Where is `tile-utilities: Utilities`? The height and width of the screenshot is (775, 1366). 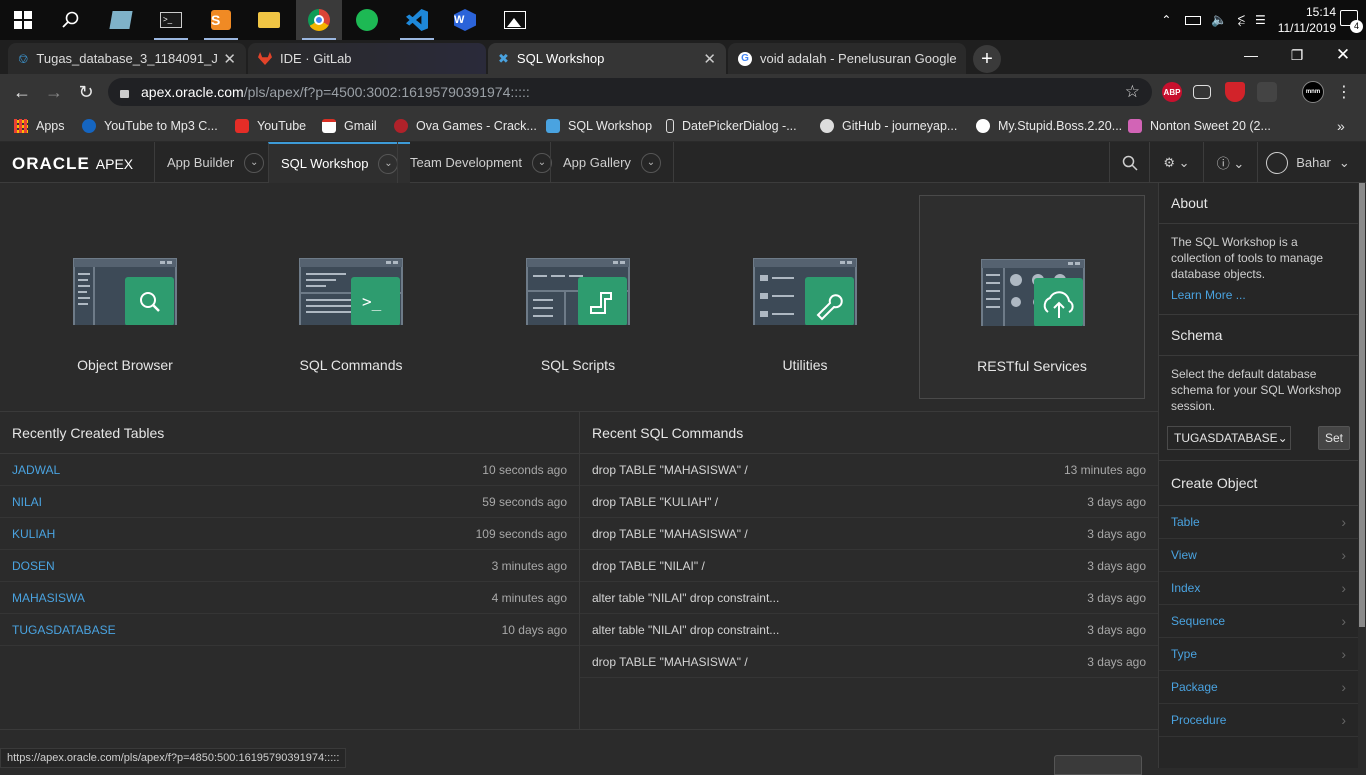 tile-utilities: Utilities is located at coordinates (805, 297).